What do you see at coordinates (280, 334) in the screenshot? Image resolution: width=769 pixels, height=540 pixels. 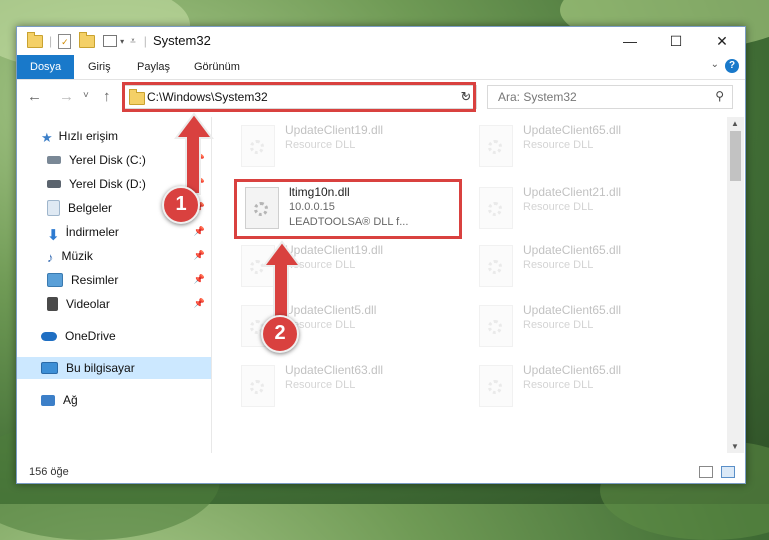 I see `step-badge-2: 2` at bounding box center [280, 334].